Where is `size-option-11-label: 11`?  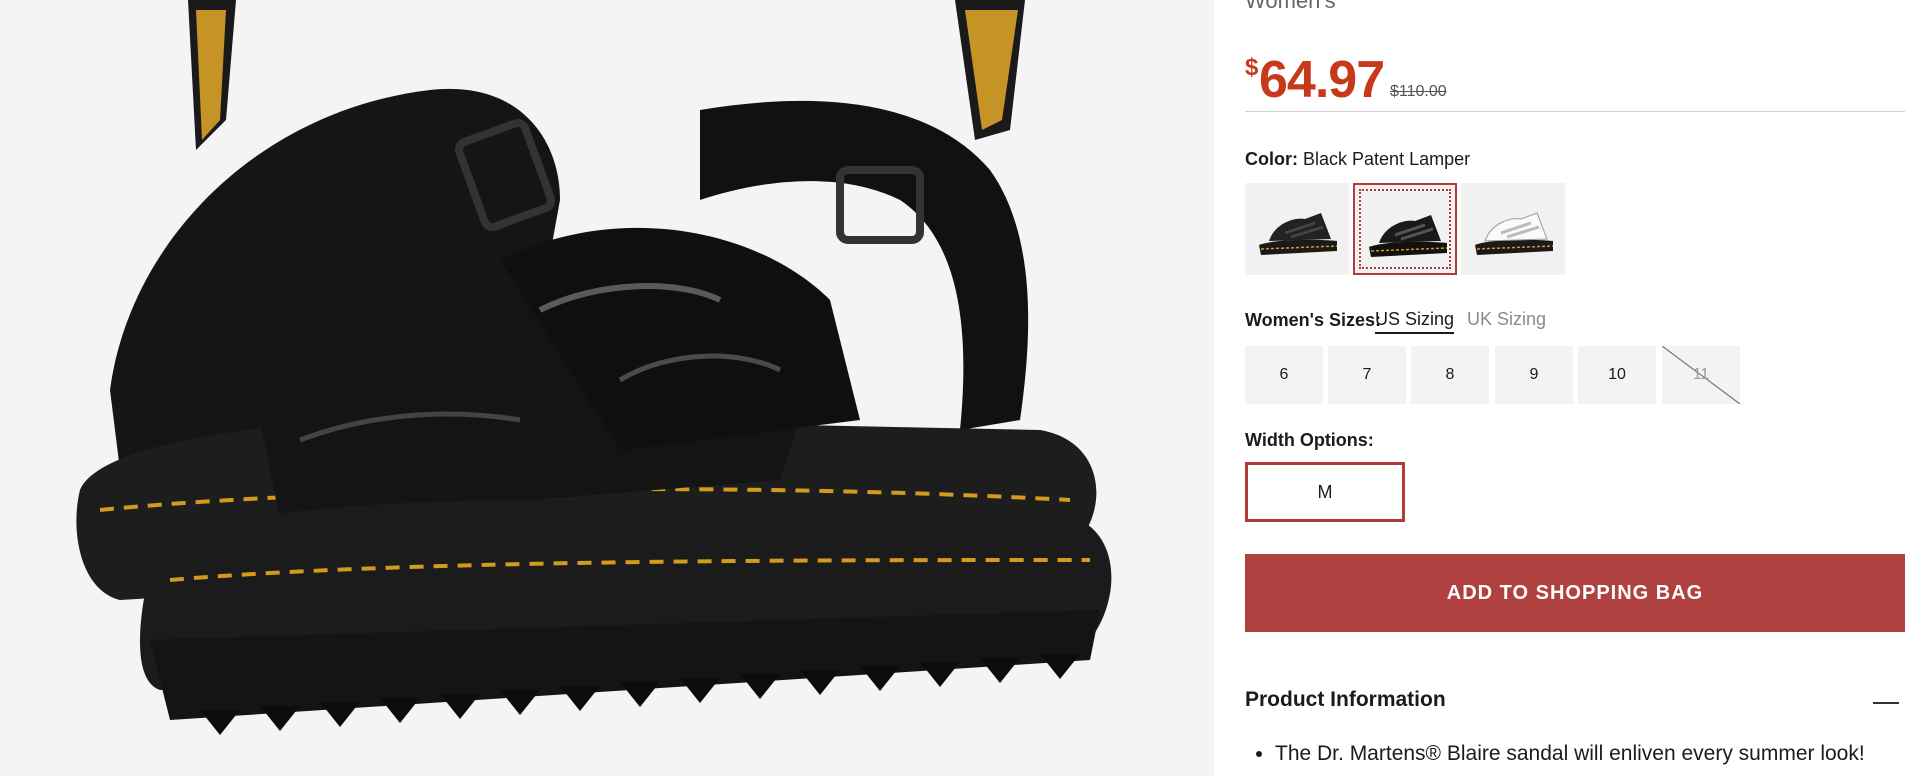 size-option-11-label: 11 is located at coordinates (1701, 374).